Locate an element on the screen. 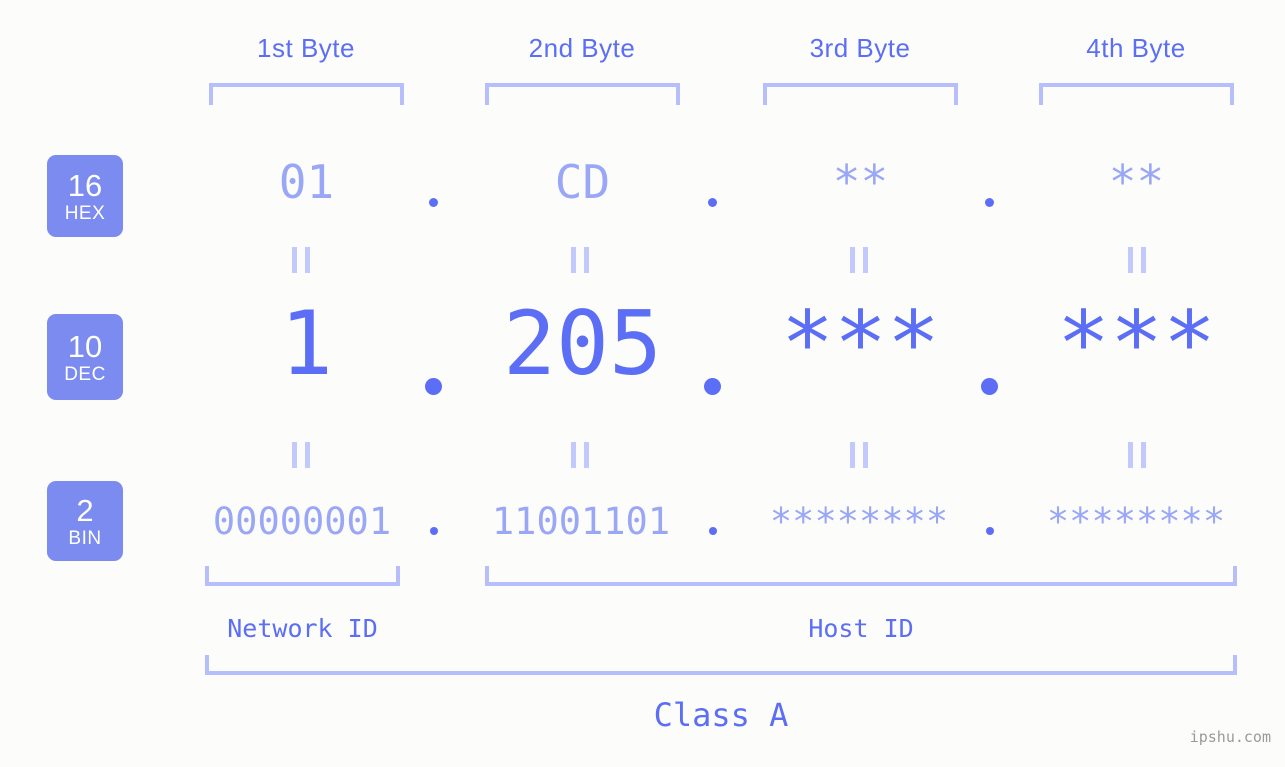 The image size is (1285, 767). dec-byte-1: 1 is located at coordinates (306, 343).